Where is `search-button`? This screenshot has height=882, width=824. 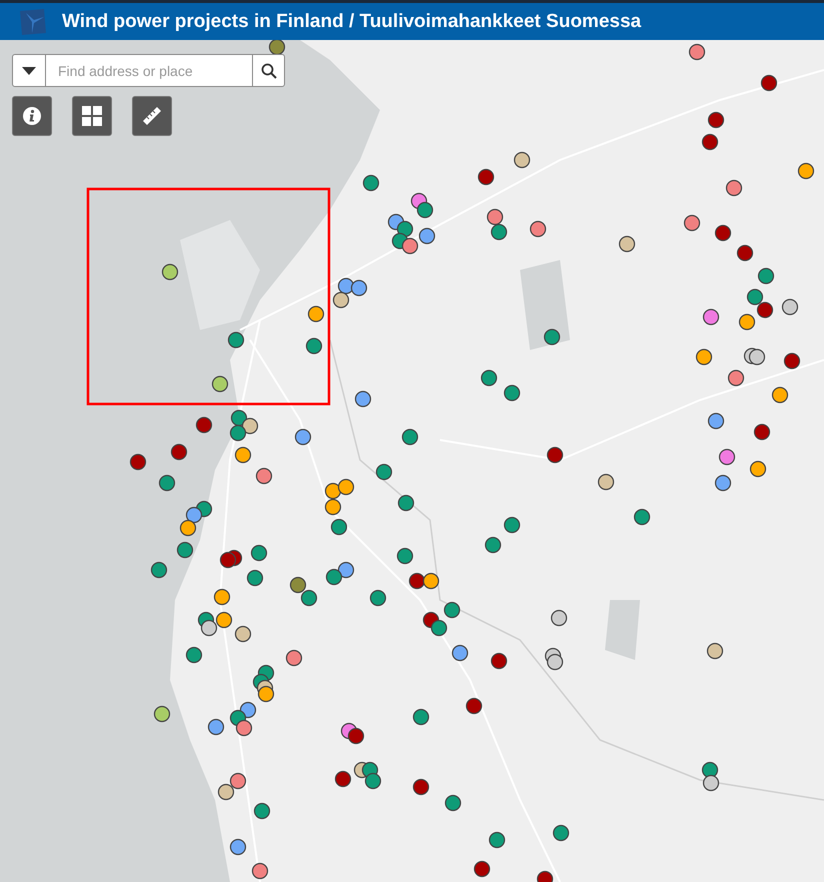 search-button is located at coordinates (268, 70).